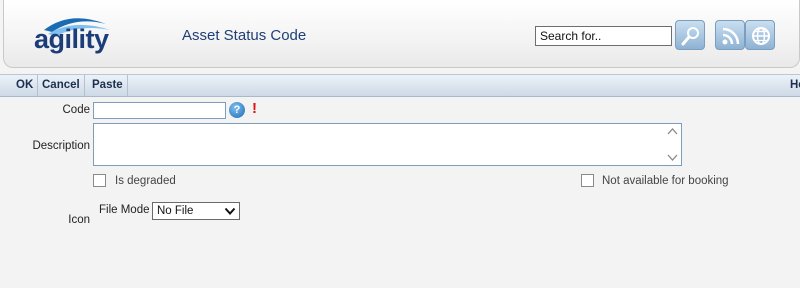 The image size is (800, 288). I want to click on help-button: He, so click(793, 85).